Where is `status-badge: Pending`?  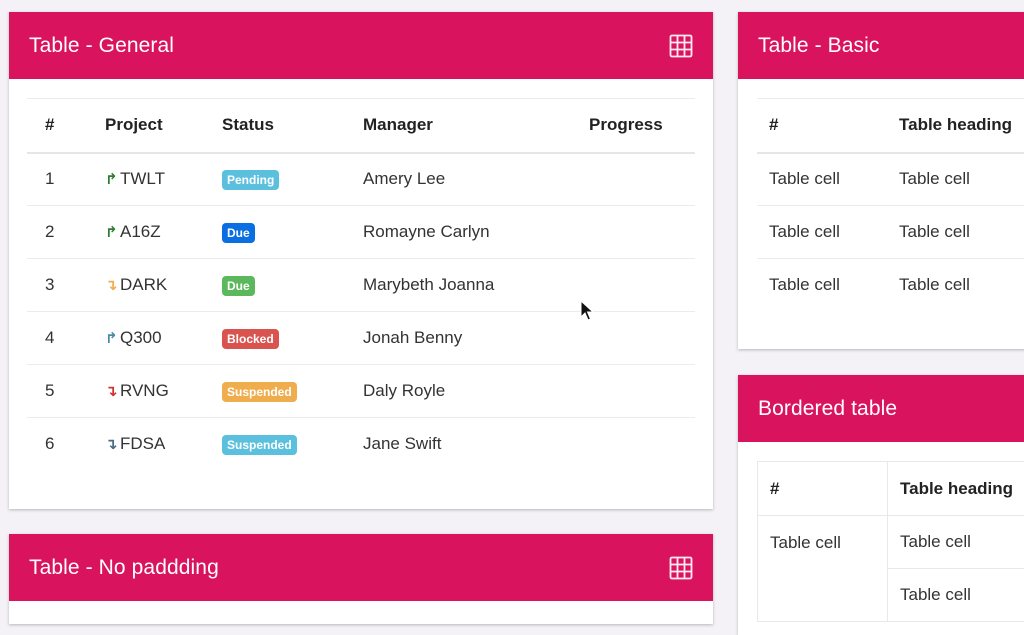 status-badge: Pending is located at coordinates (250, 180).